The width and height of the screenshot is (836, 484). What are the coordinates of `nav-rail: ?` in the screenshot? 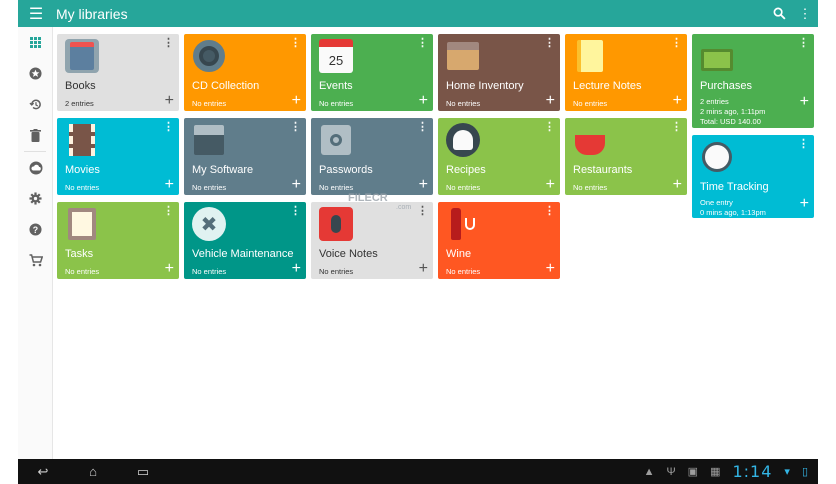 It's located at (35, 243).